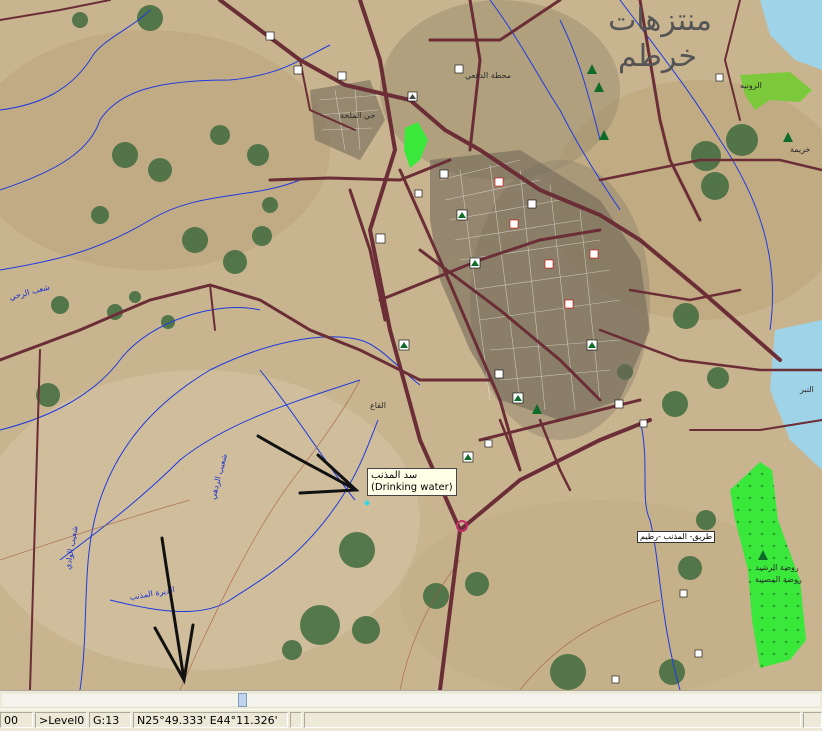  I want to click on map-title-line1: منتزهات, so click(660, 20).